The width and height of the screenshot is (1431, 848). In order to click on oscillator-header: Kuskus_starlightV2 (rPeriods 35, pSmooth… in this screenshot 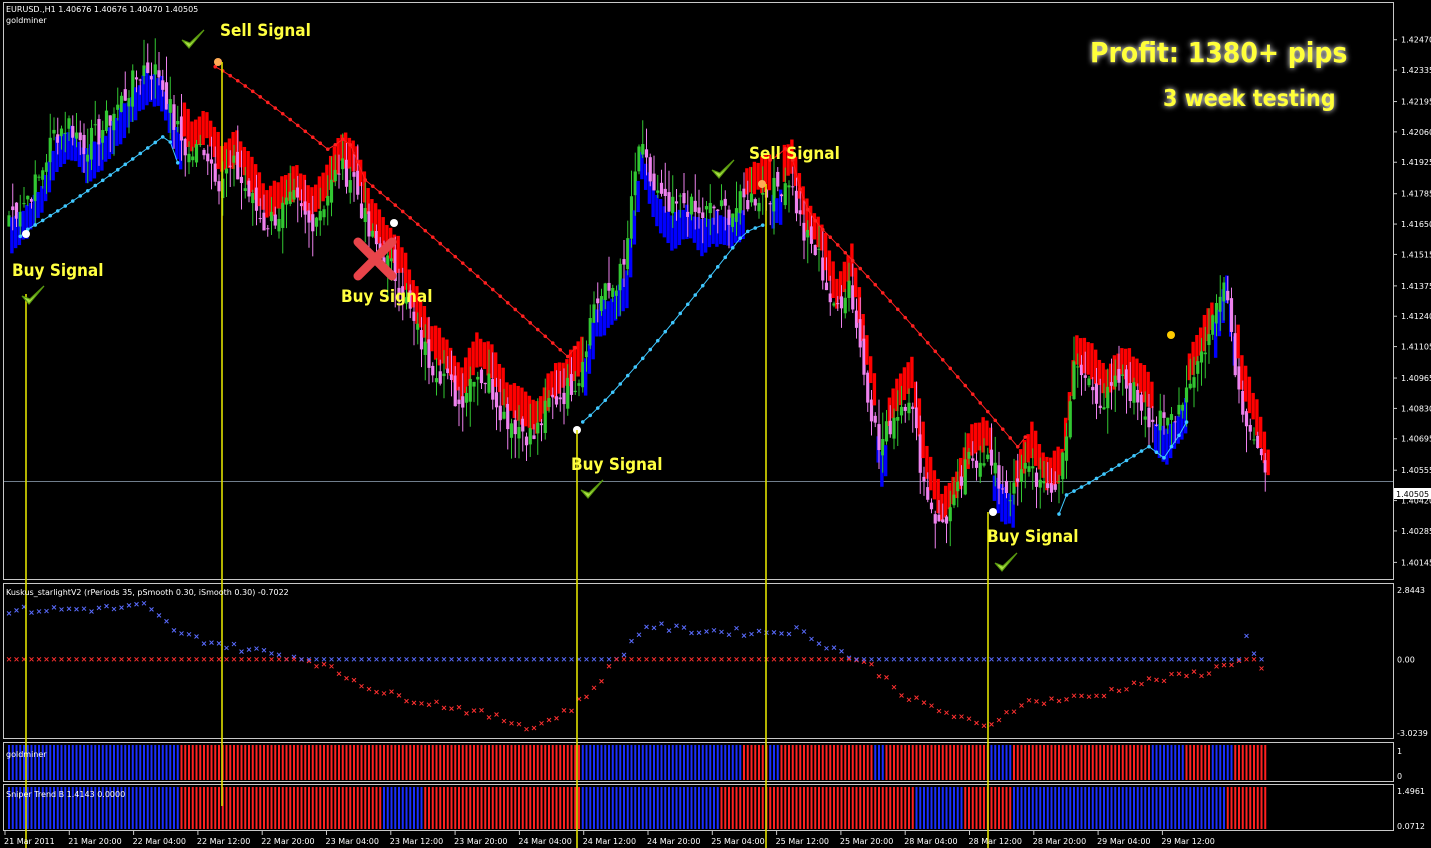, I will do `click(147, 592)`.